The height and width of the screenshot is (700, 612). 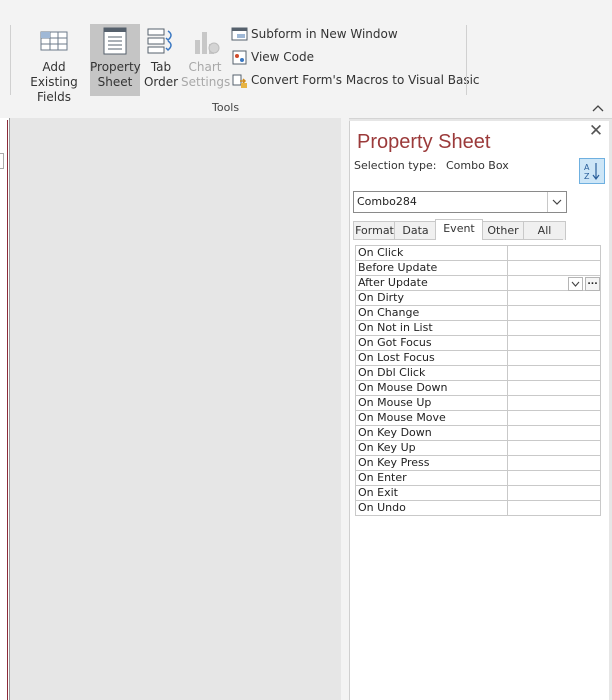 I want to click on event-name: On Key Press, so click(x=394, y=462).